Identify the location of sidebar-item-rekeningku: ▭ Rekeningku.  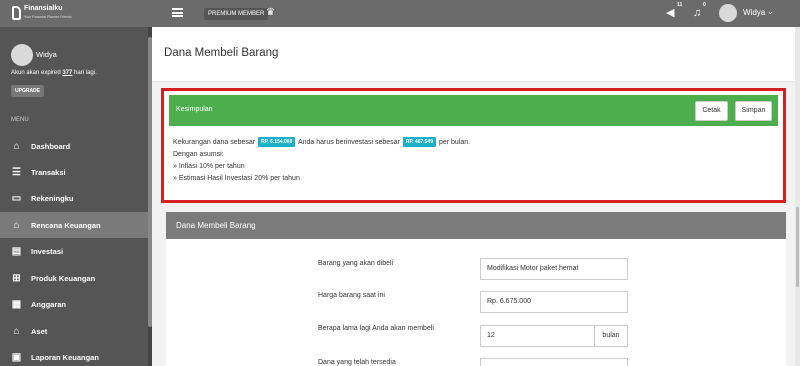
(74, 198).